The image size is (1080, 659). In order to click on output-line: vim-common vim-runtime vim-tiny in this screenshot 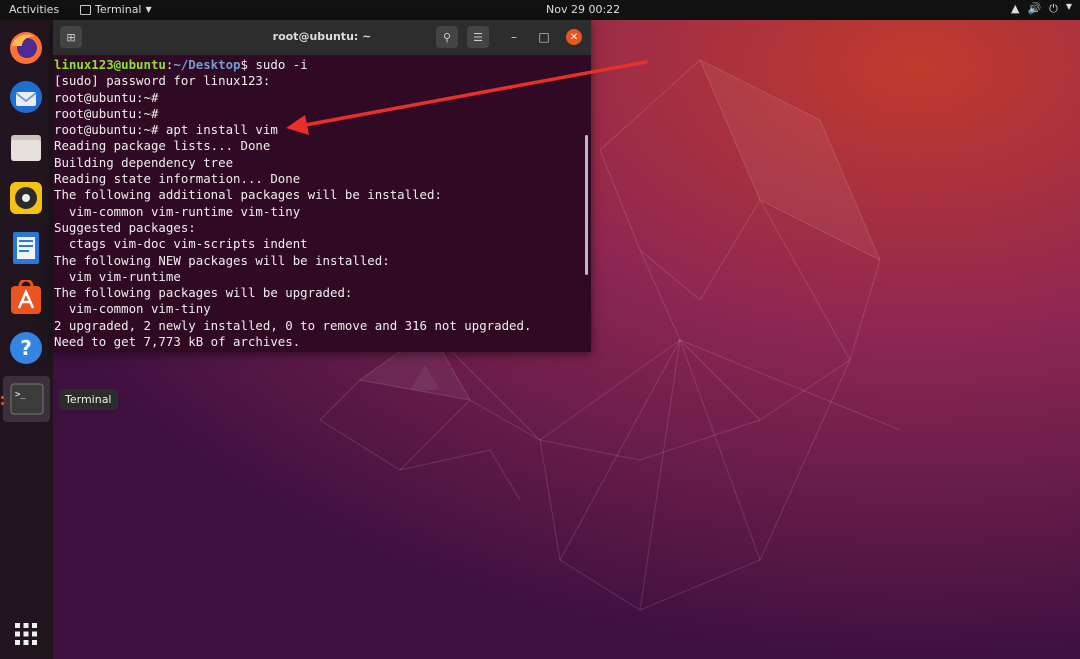, I will do `click(177, 211)`.